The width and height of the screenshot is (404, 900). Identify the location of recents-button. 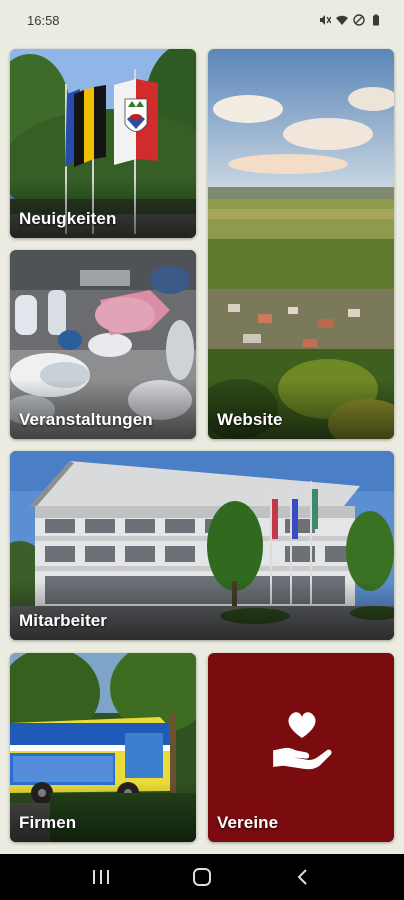
(101, 877).